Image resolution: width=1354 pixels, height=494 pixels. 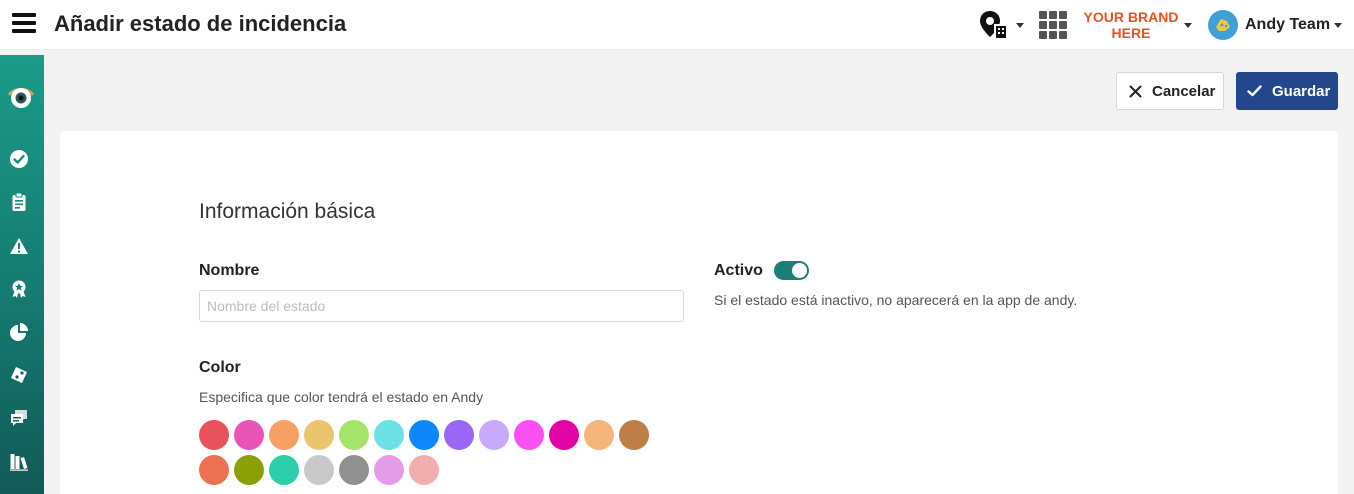 I want to click on save-button: Guardar, so click(x=1287, y=91).